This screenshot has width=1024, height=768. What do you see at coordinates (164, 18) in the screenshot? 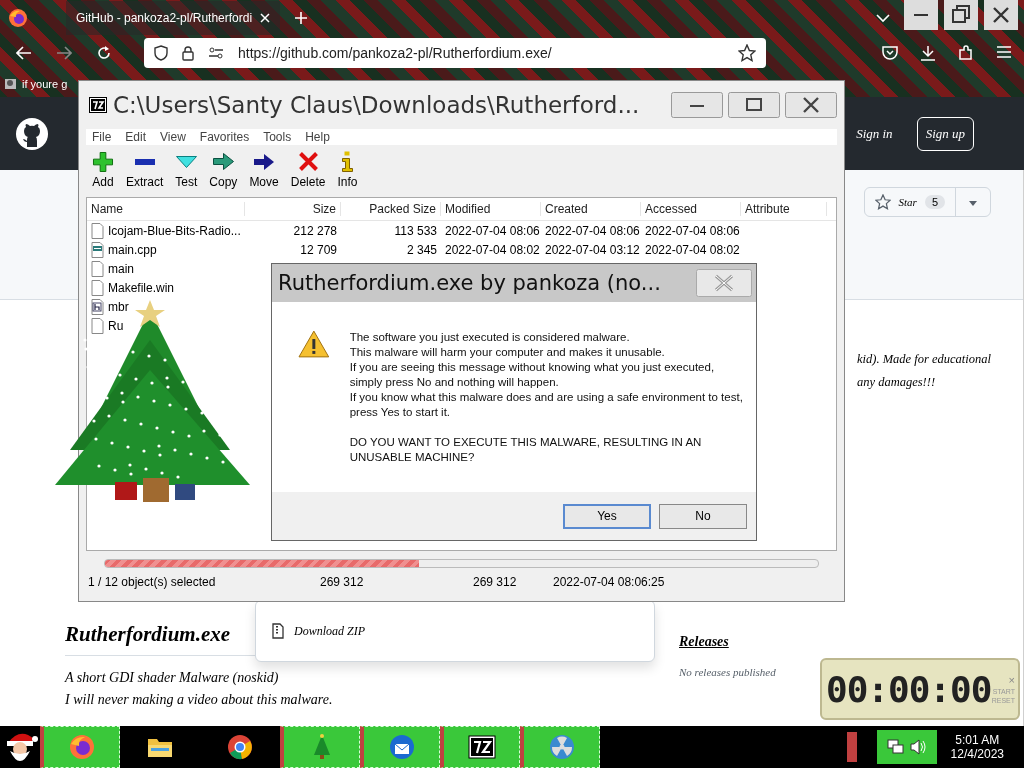
I see `tab-title: GitHub - pankoza2-pl/Rutherfordi` at bounding box center [164, 18].